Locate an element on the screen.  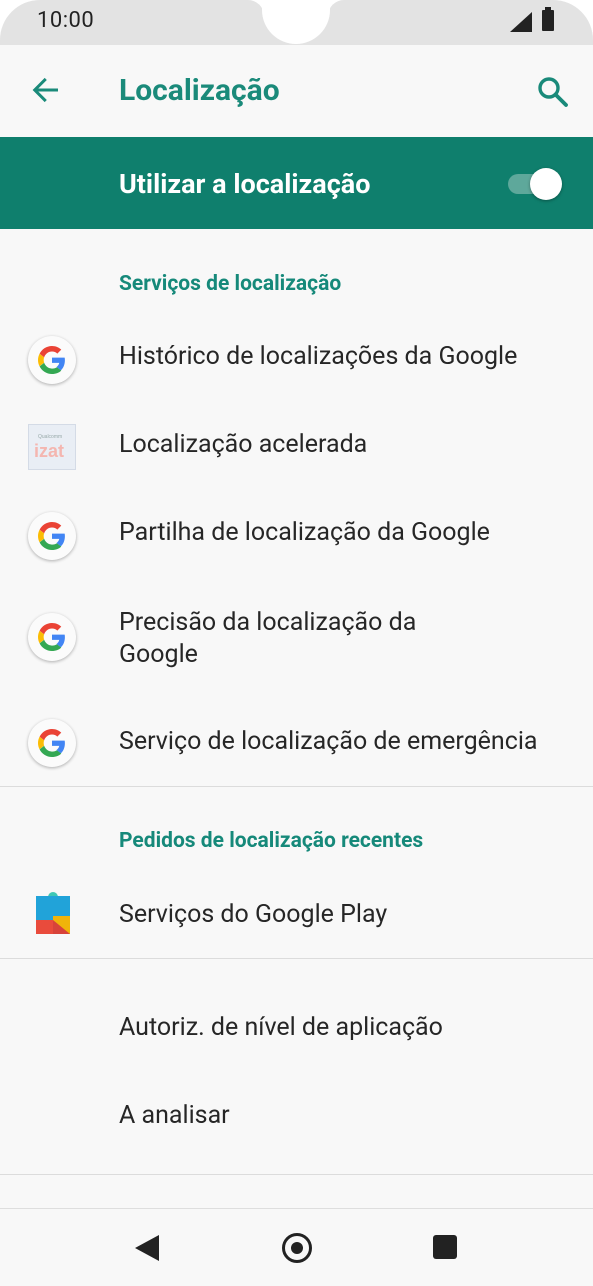
use-location-switch-row: Utilizar a localização is located at coordinates (296, 183).